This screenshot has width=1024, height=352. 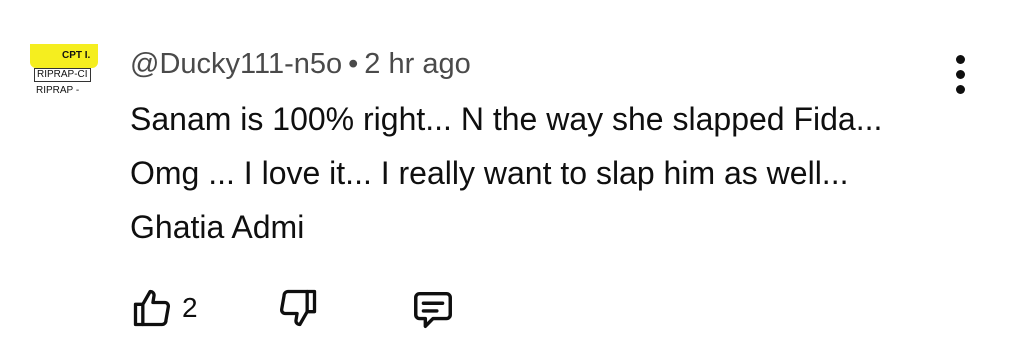 I want to click on like-count: 2, so click(x=190, y=307).